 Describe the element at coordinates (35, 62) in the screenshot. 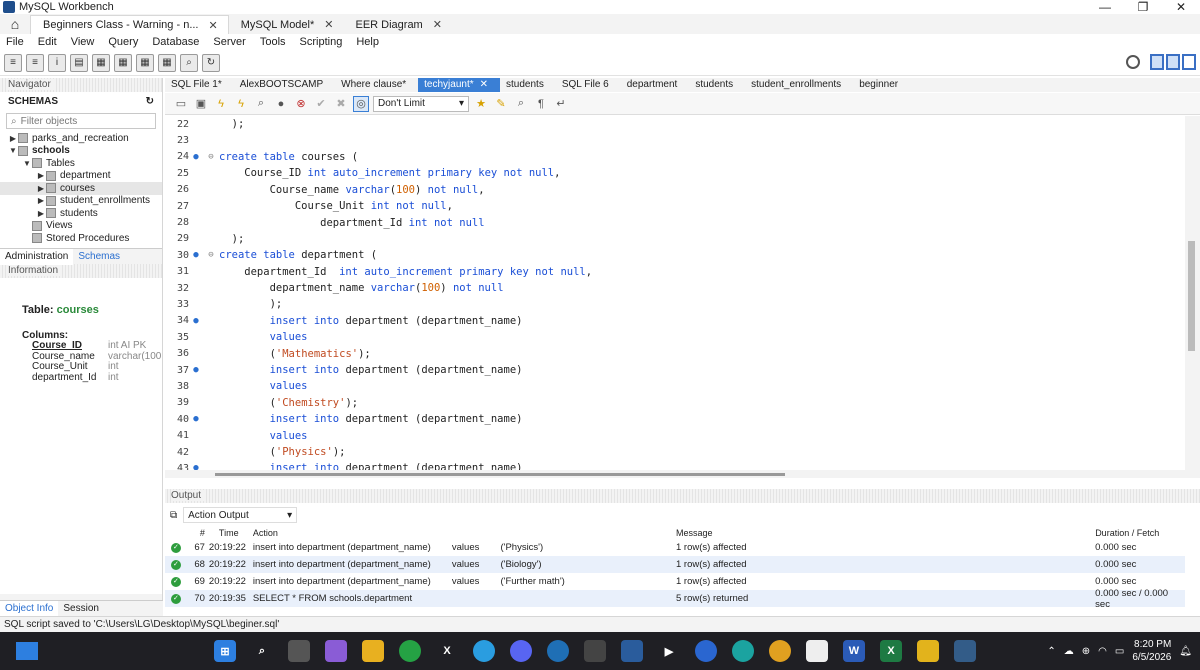

I see `open-sql-script-icon: ≡` at that location.